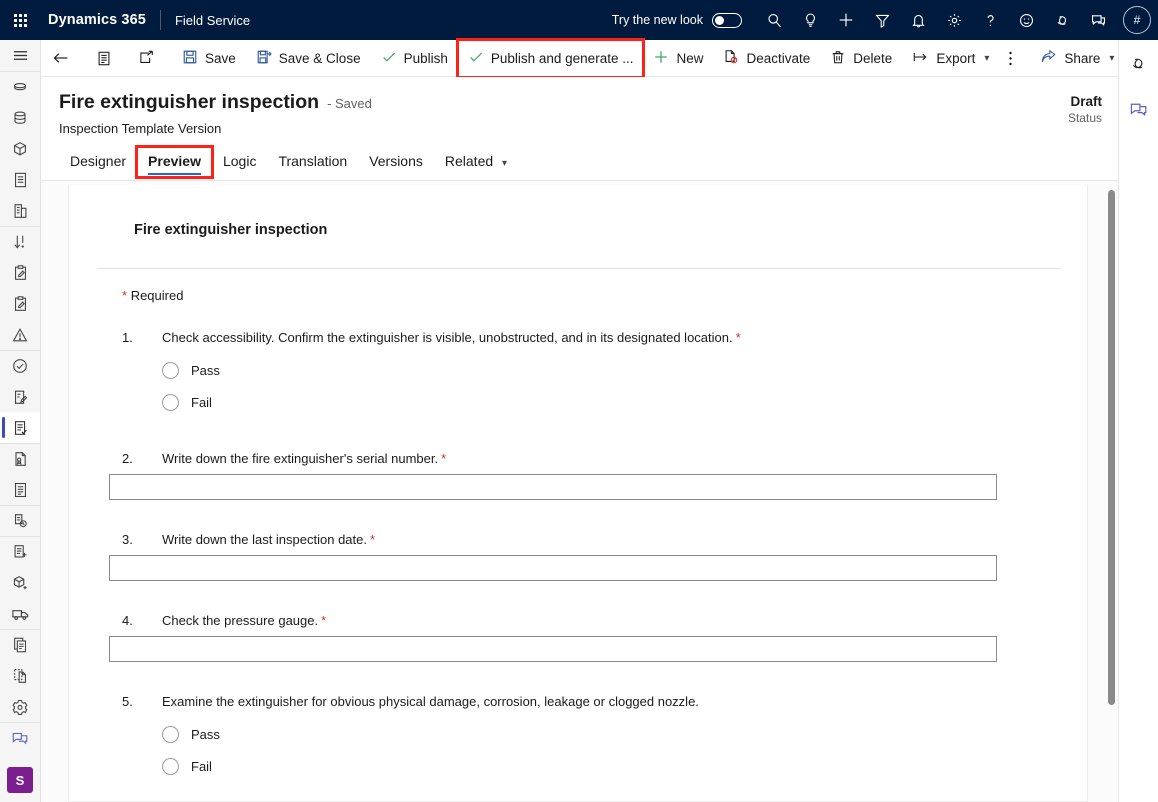  I want to click on record-entity-label: Inspection Template Version, so click(140, 128).